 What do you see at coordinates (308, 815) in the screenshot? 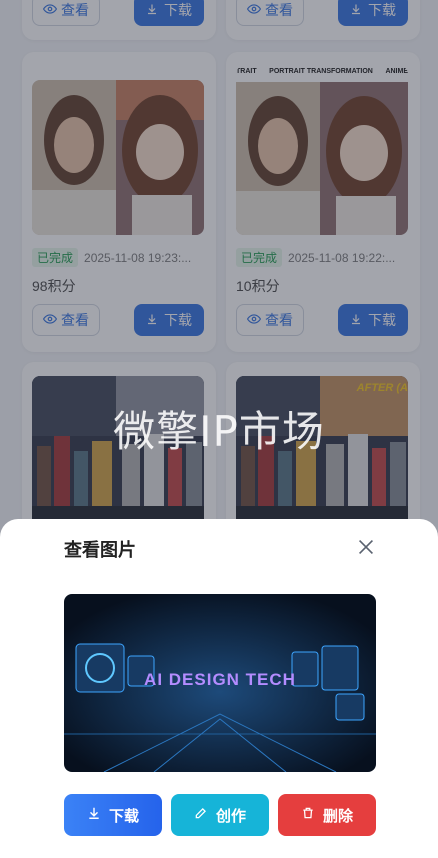
I see `trash-icon` at bounding box center [308, 815].